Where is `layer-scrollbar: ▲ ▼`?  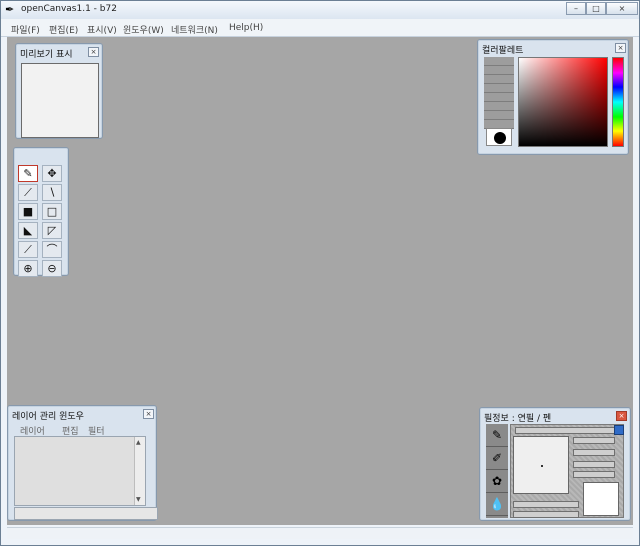 layer-scrollbar: ▲ ▼ is located at coordinates (139, 471).